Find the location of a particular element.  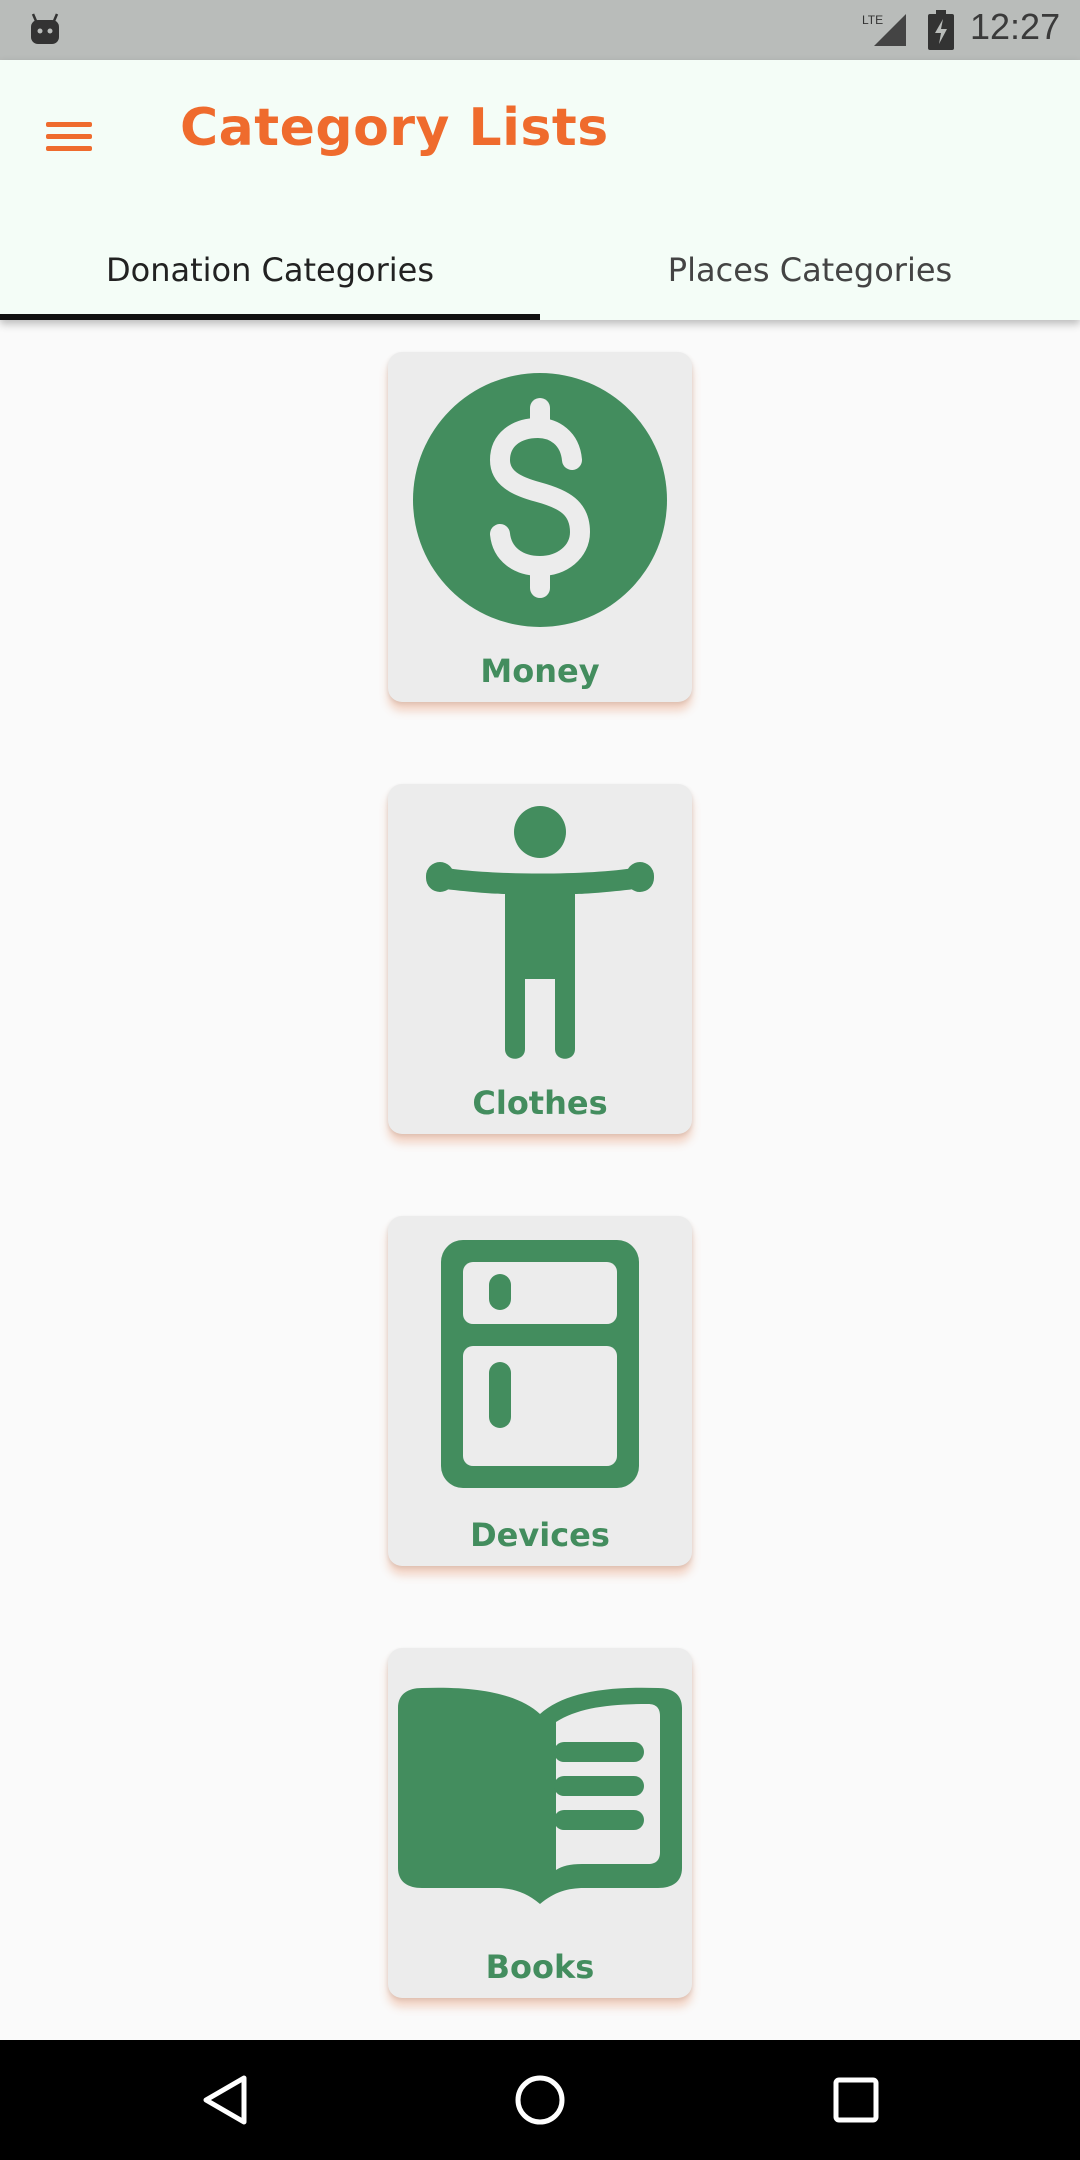

dollar-icon is located at coordinates (540, 500).